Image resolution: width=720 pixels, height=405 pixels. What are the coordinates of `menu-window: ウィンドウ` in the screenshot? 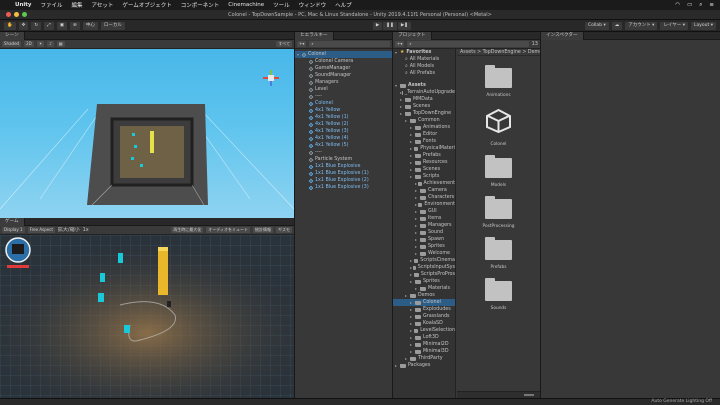 It's located at (313, 5).